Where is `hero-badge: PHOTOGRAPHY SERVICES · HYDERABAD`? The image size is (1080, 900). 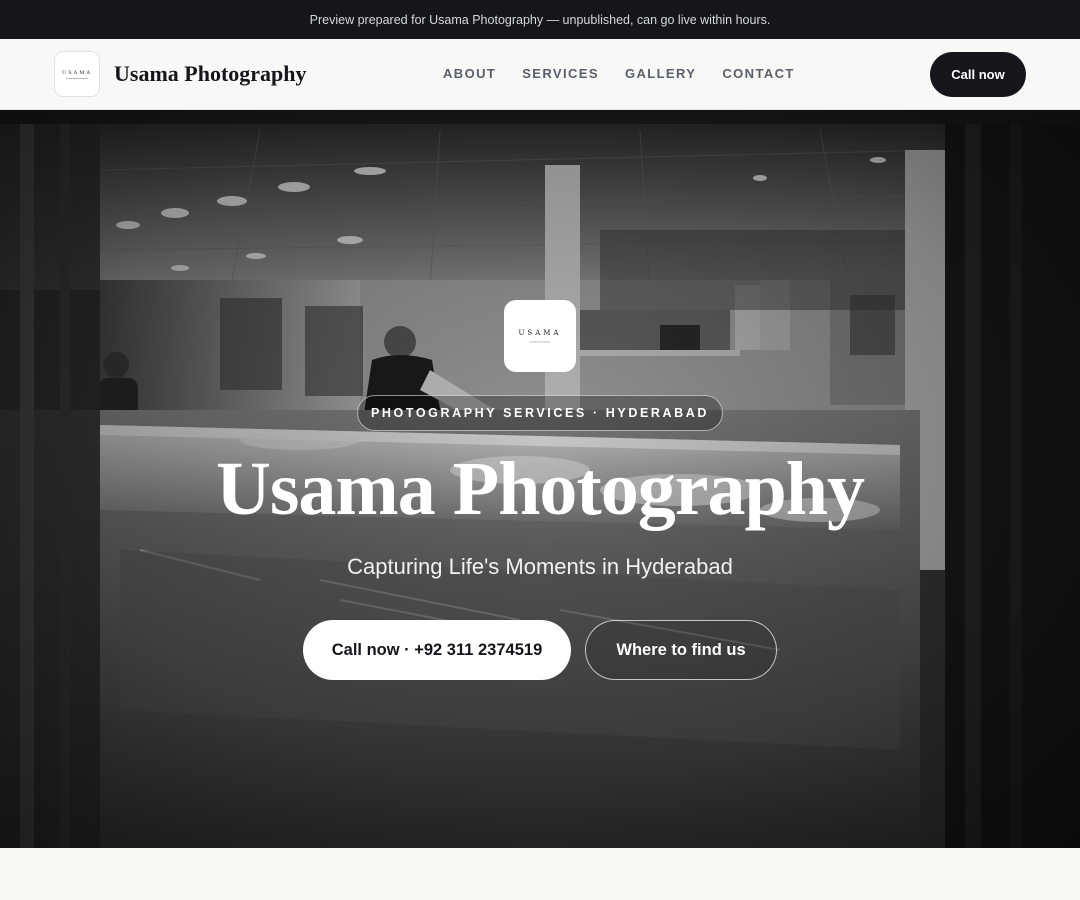
hero-badge: PHOTOGRAPHY SERVICES · HYDERABAD is located at coordinates (540, 413).